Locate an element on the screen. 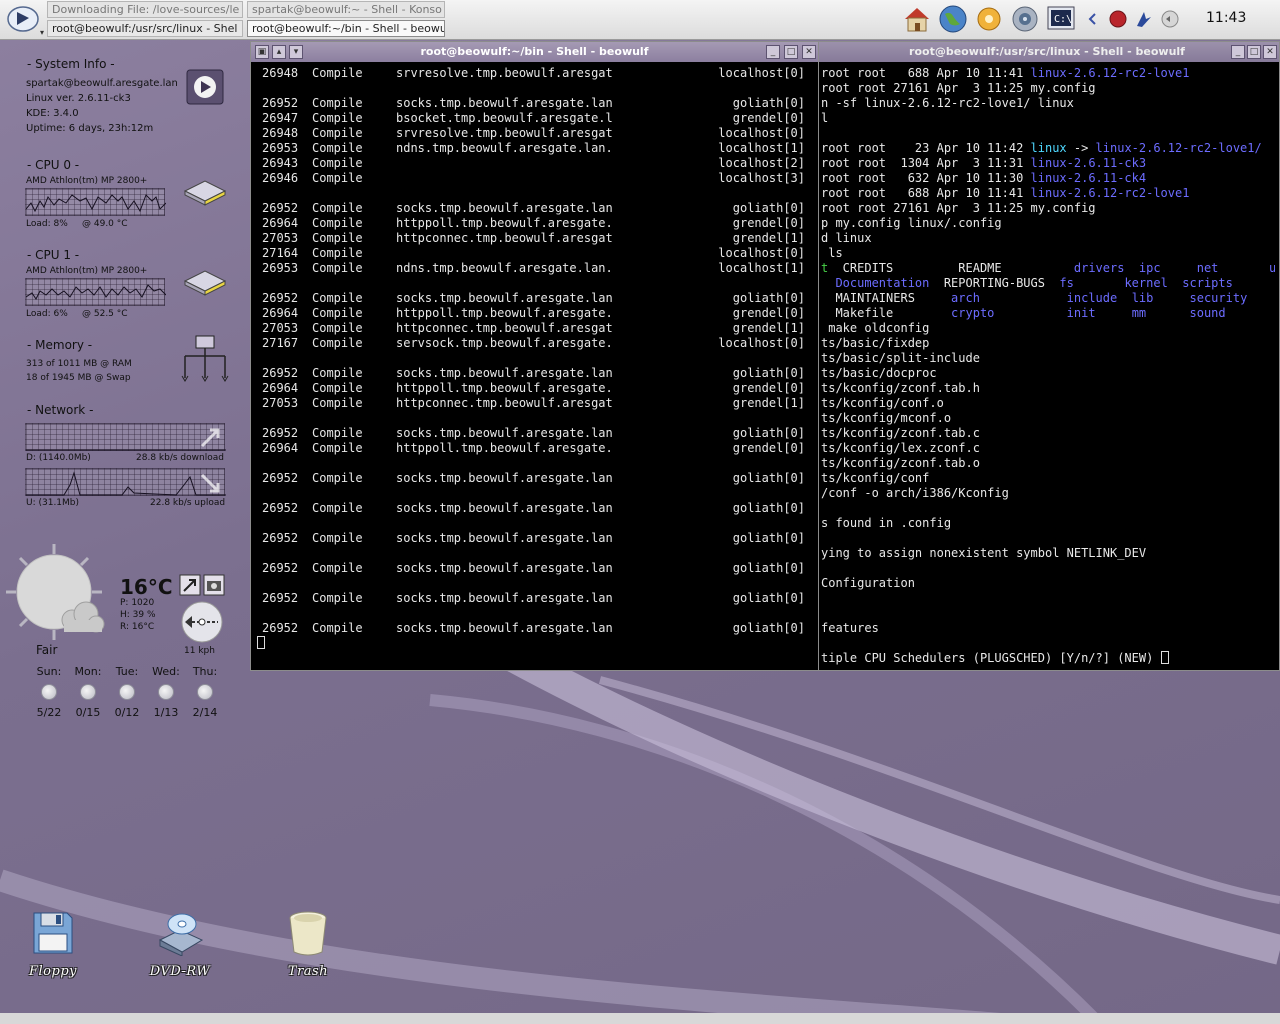  kmenu-button: ▾ is located at coordinates (23, 19).